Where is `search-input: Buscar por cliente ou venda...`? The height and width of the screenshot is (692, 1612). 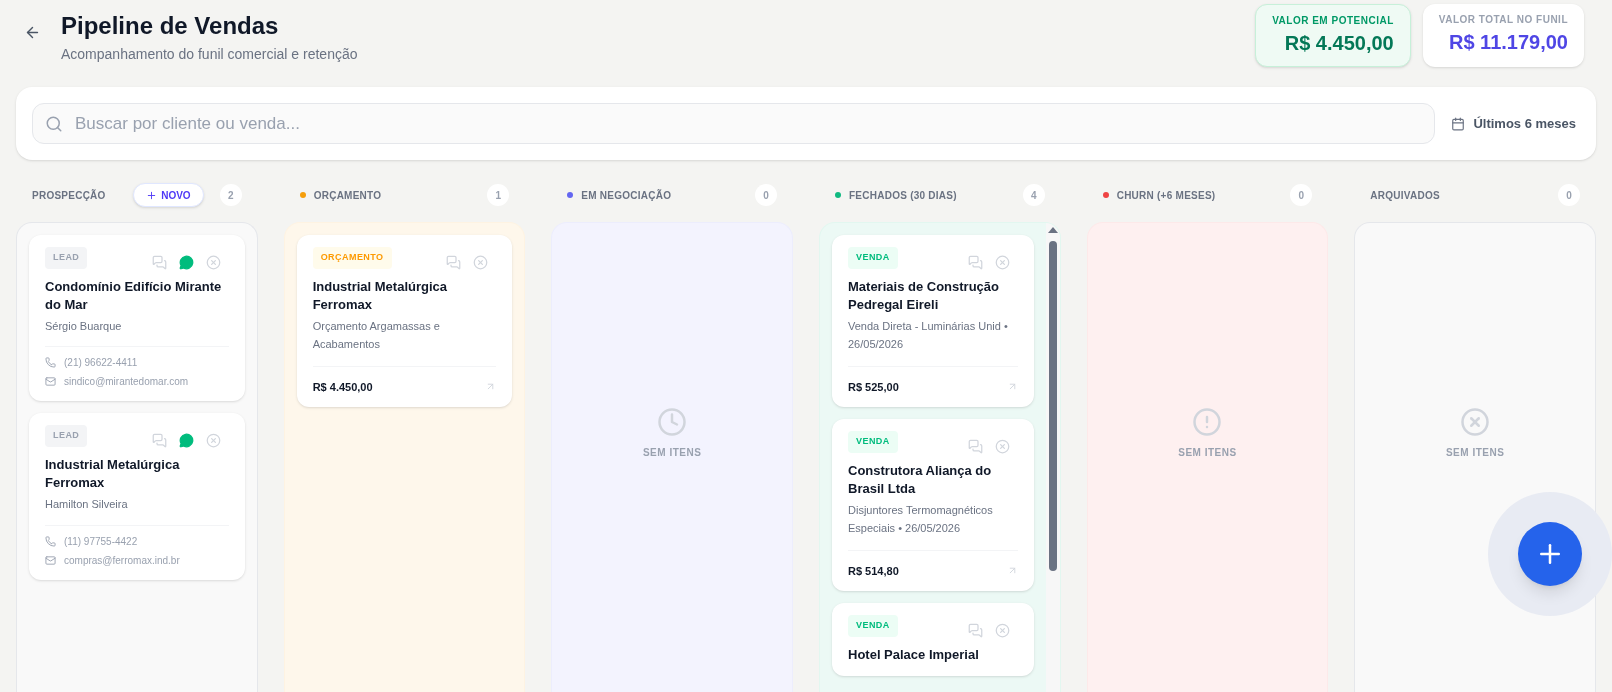
search-input: Buscar por cliente ou venda... is located at coordinates (749, 123).